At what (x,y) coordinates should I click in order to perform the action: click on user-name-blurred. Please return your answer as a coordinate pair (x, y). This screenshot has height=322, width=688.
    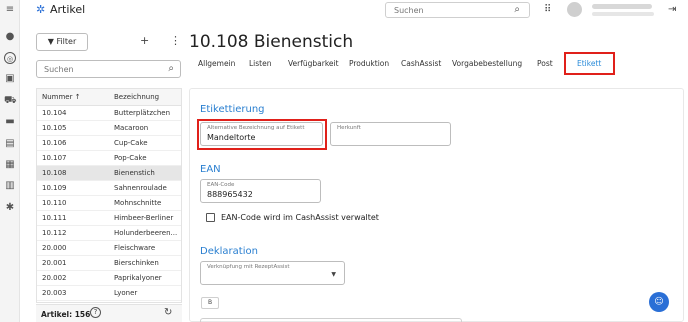
    Looking at the image, I should click on (622, 6).